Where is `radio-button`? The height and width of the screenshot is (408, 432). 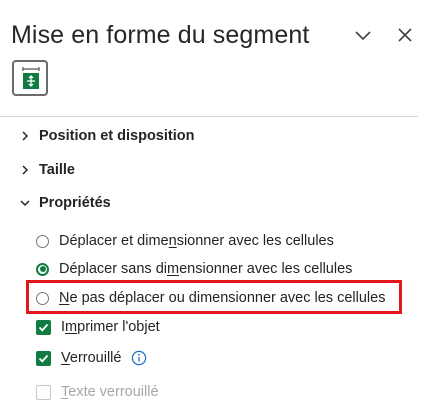 radio-button is located at coordinates (42, 241).